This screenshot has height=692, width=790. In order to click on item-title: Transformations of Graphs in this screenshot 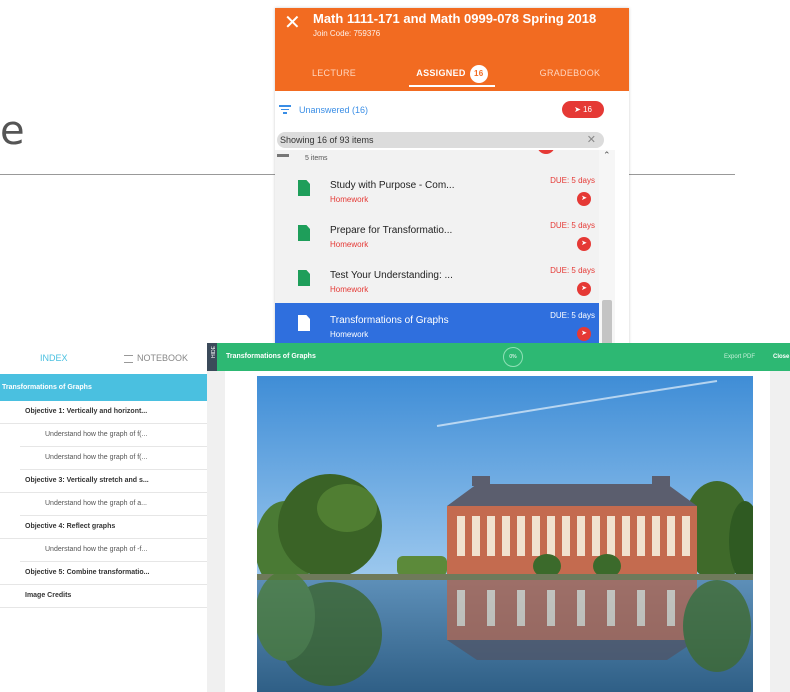, I will do `click(389, 320)`.